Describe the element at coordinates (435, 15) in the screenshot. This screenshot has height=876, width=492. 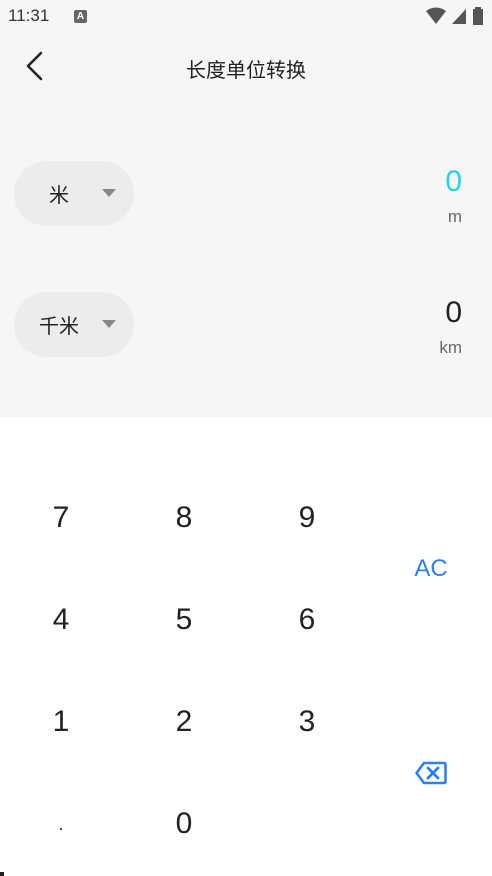
I see `wifi-icon` at that location.